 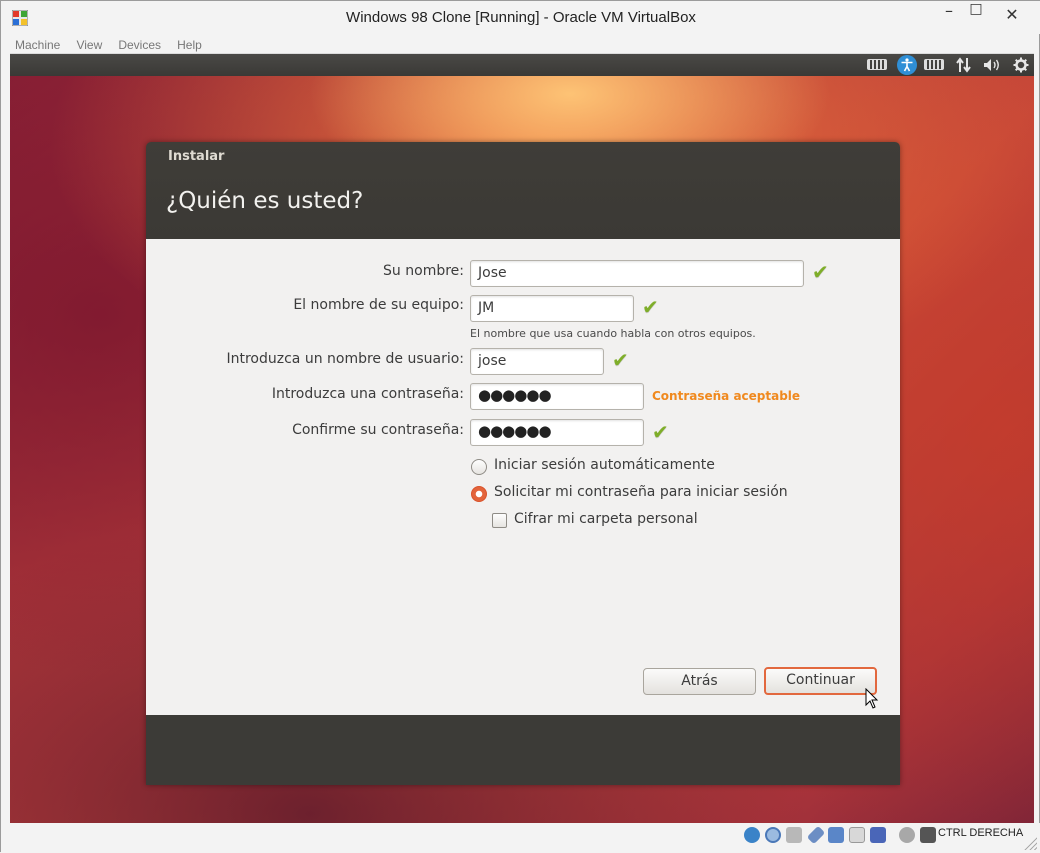 I want to click on network-adapter-icon, so click(x=907, y=835).